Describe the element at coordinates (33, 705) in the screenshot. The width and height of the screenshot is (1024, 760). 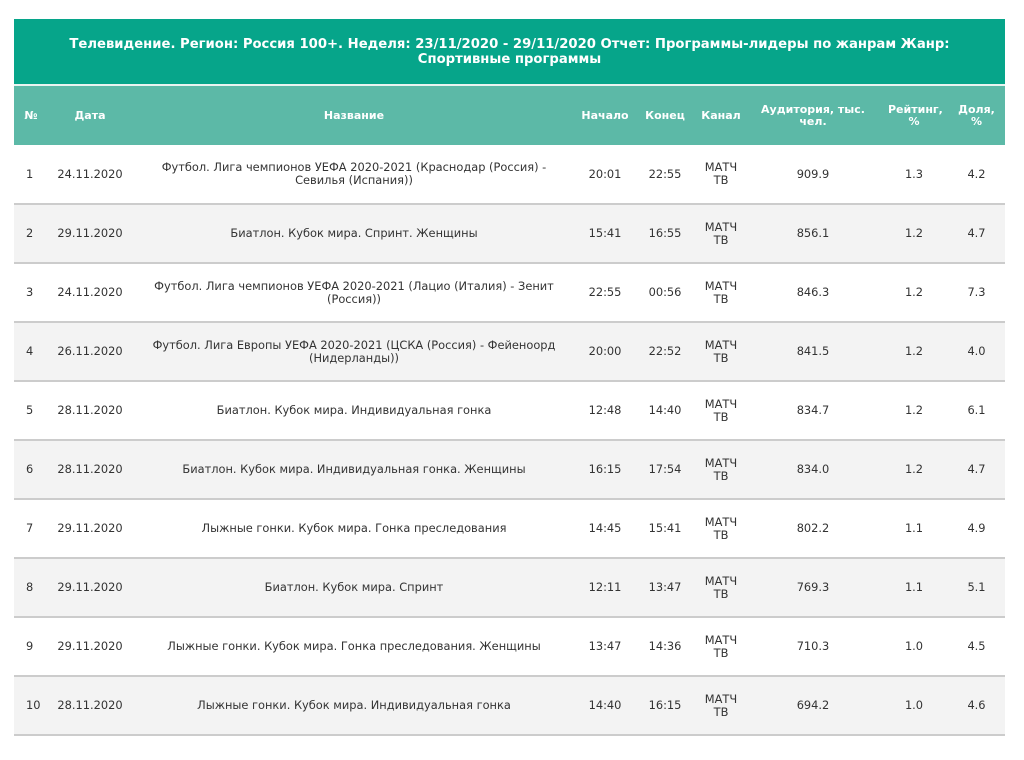
I see `cell-num: 10` at that location.